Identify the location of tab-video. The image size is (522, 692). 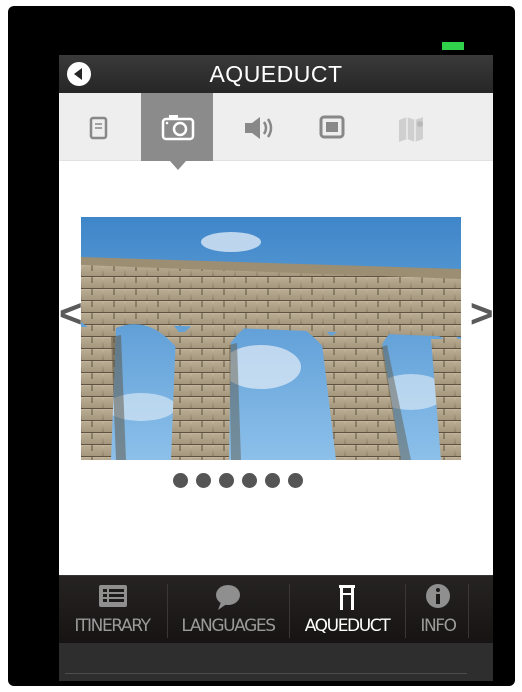
(333, 127).